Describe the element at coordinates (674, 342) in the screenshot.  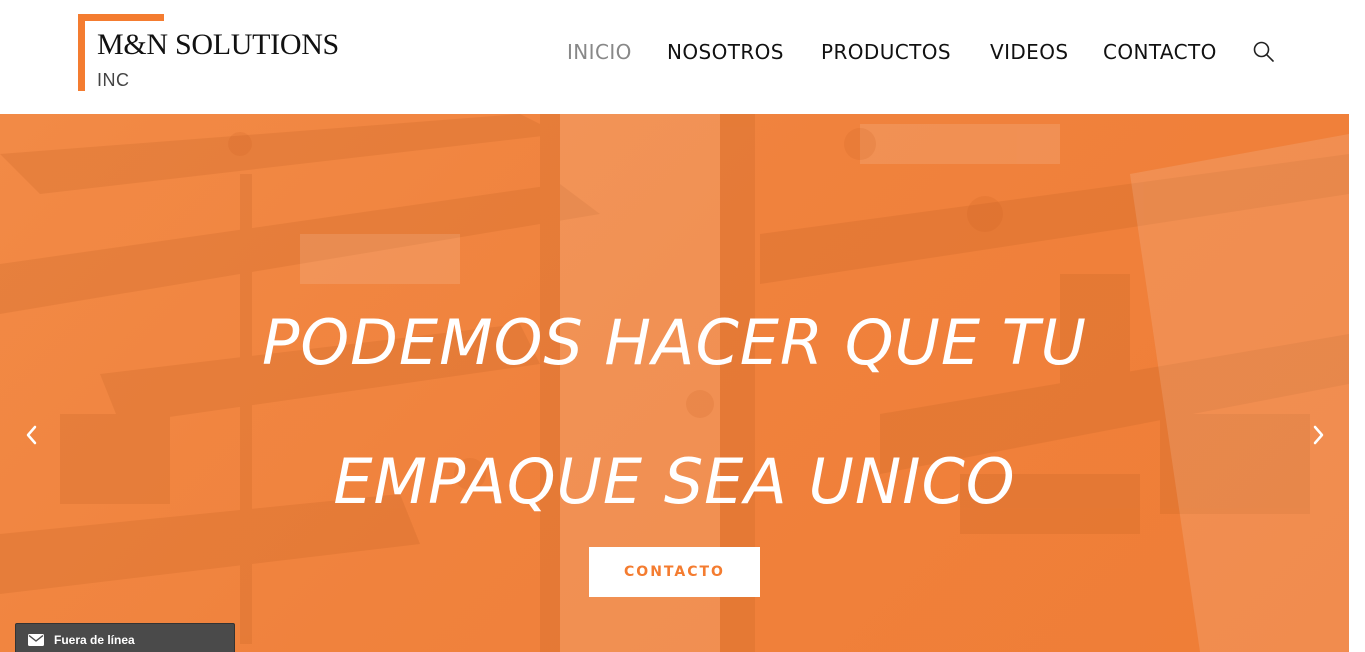
I see `hero-headline-line-1: PODEMOS HACER QUE TU` at that location.